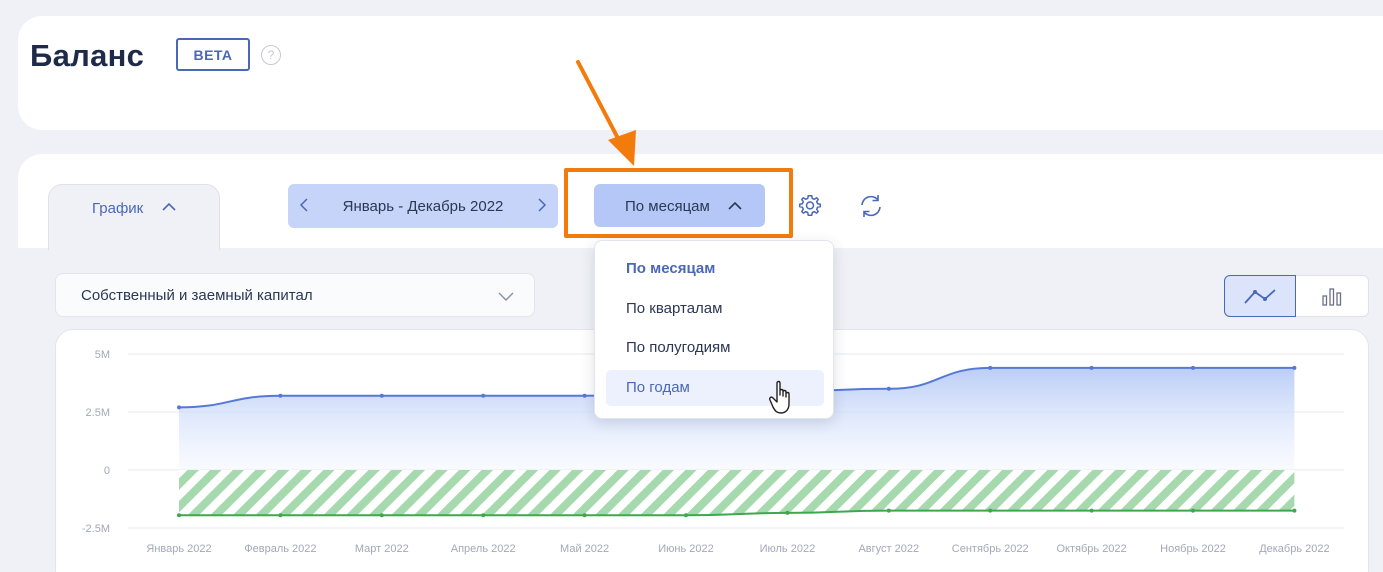  I want to click on line-chart-icon, so click(1260, 296).